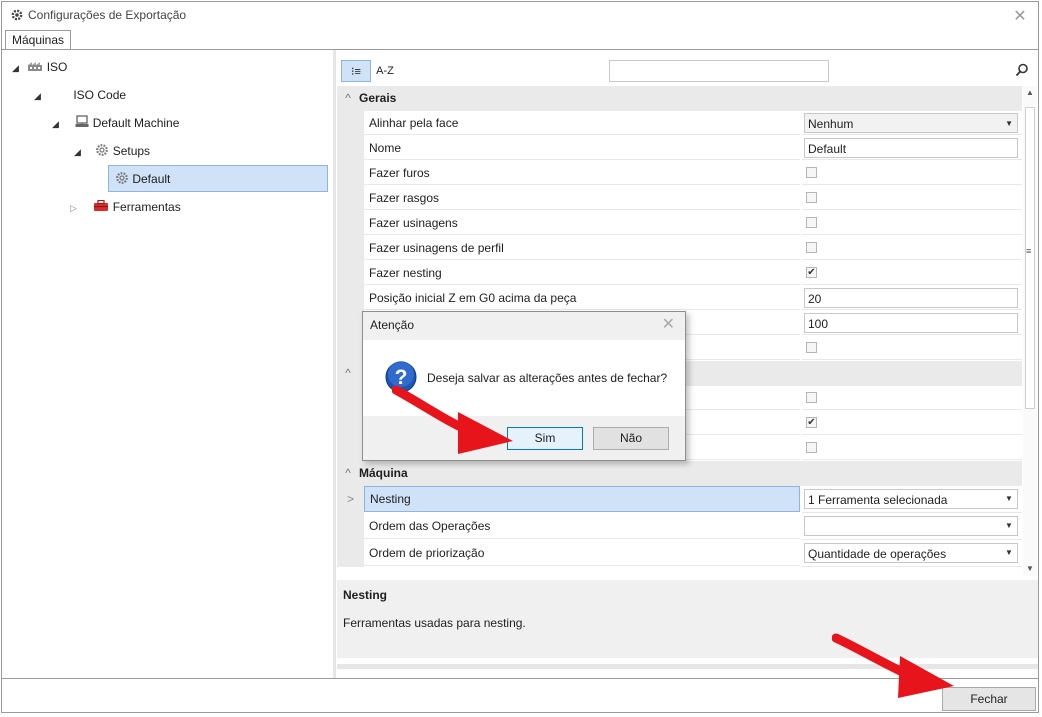 The width and height of the screenshot is (1042, 717). What do you see at coordinates (356, 71) in the screenshot?
I see `categorized-view-button: ⁝≡` at bounding box center [356, 71].